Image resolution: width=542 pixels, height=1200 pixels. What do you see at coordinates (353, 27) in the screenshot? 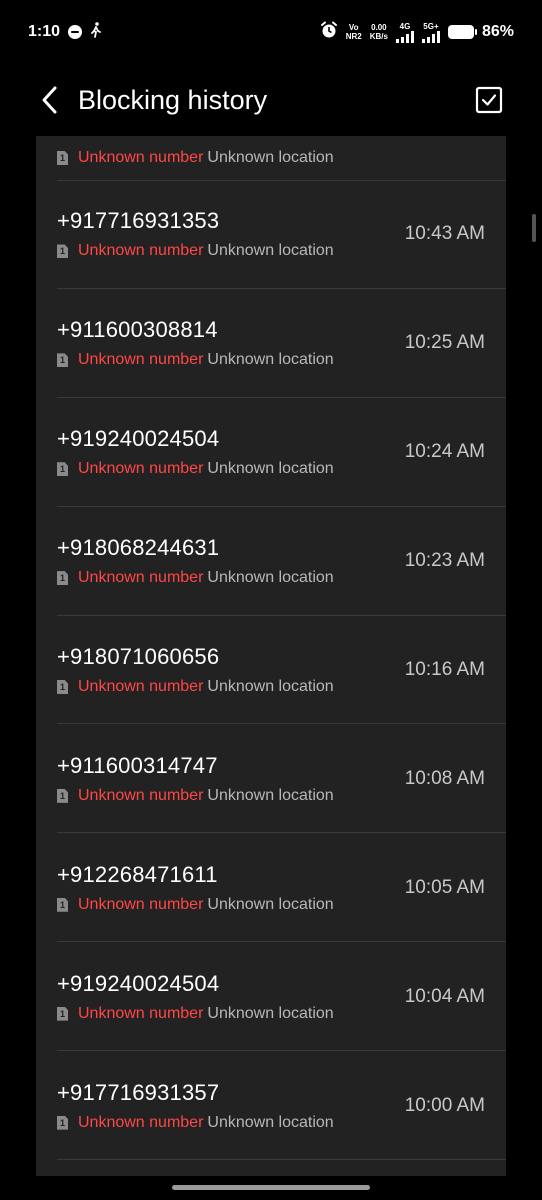
I see `volte-top: Vo` at bounding box center [353, 27].